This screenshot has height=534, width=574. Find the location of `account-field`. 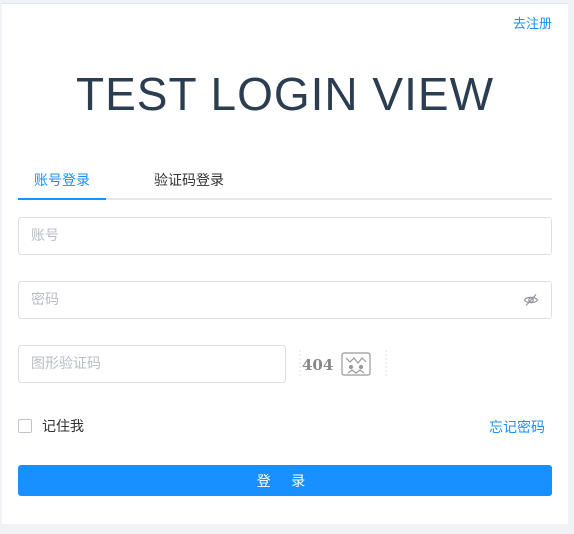

account-field is located at coordinates (285, 236).